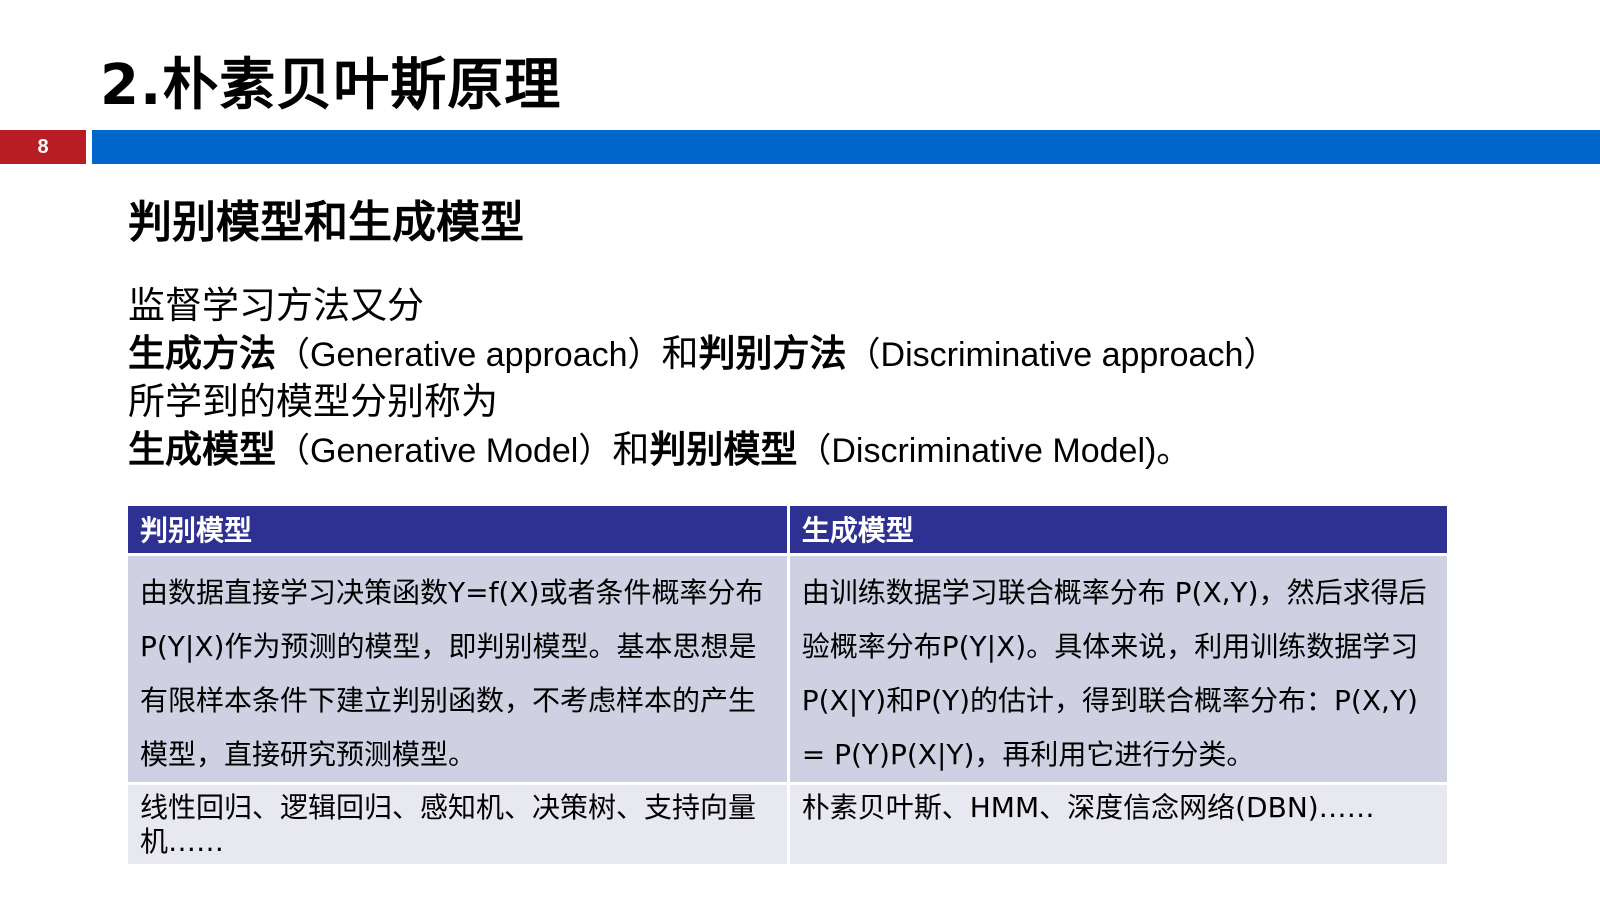 The height and width of the screenshot is (900, 1600). I want to click on intro-text: 所学到的模型分别称为, so click(313, 401).